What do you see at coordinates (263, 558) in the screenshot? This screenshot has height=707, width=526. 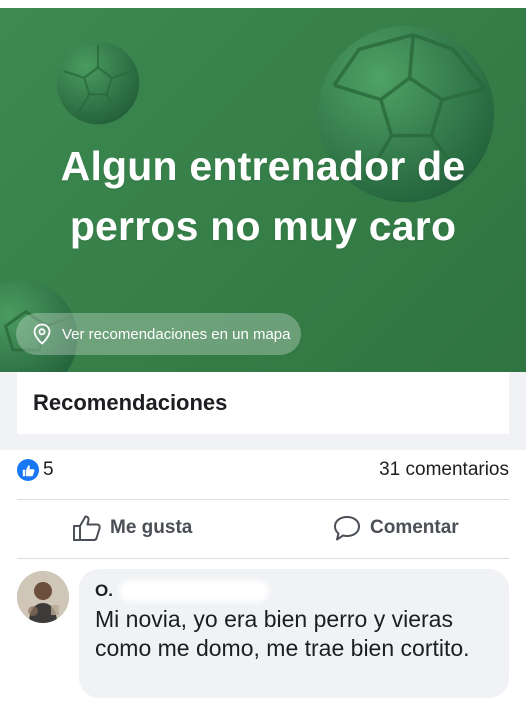 I see `divider-bottom` at bounding box center [263, 558].